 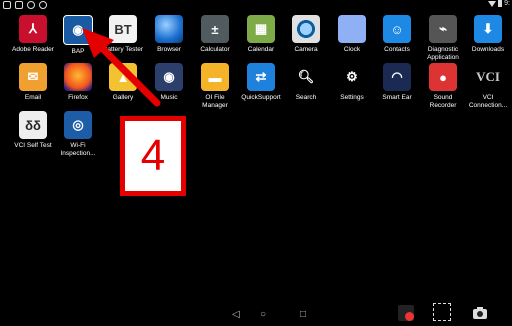 What do you see at coordinates (263, 314) in the screenshot?
I see `home-button: ○` at bounding box center [263, 314].